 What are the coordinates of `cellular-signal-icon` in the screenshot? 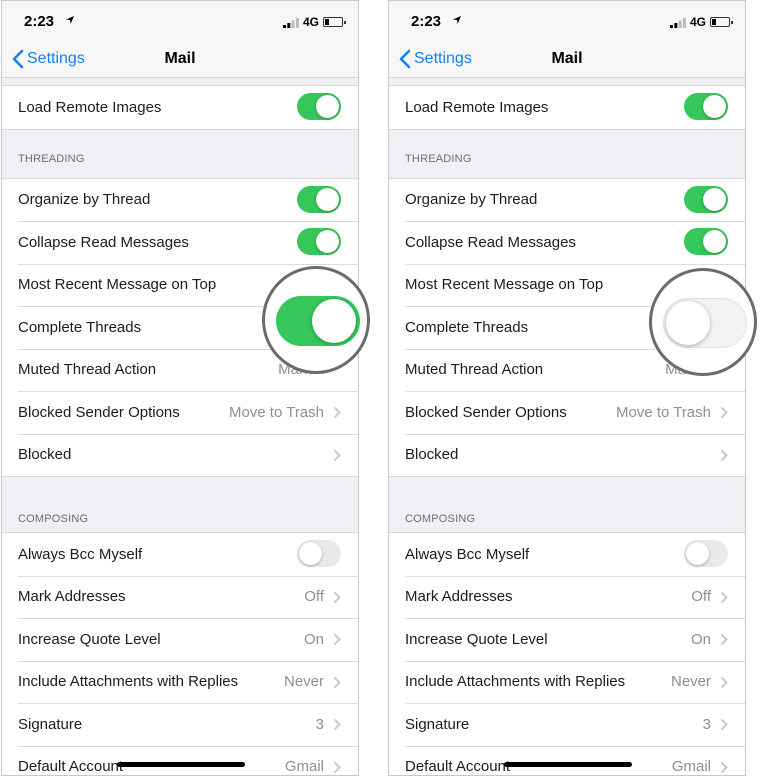 It's located at (678, 23).